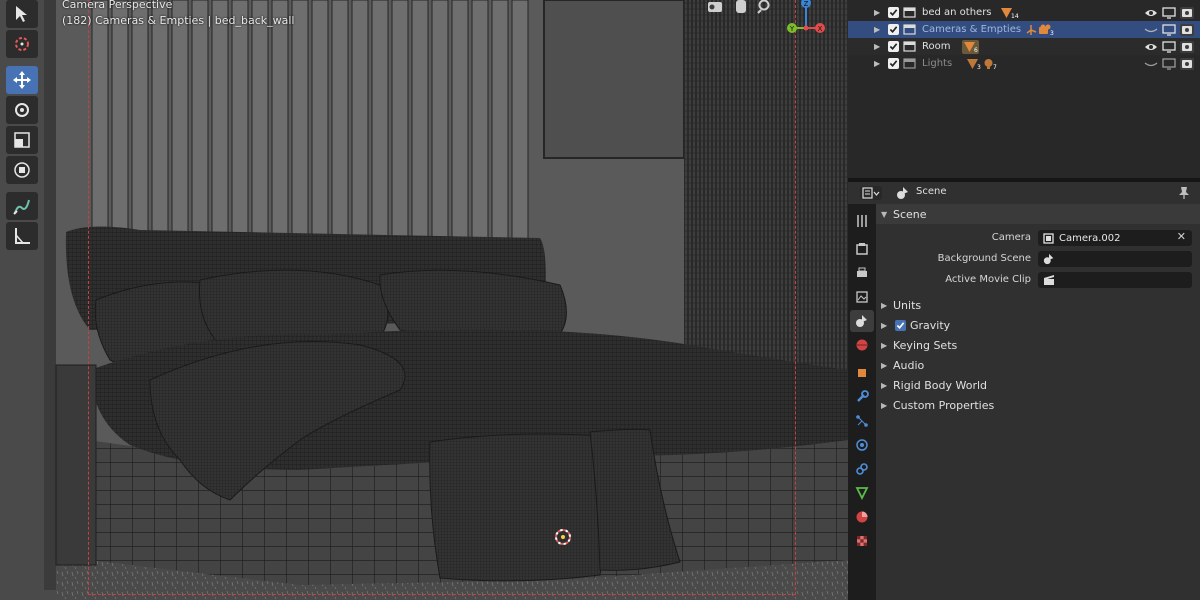 This screenshot has height=600, width=1200. I want to click on rigid-body-world-panel-title: Rigid Body World, so click(940, 385).